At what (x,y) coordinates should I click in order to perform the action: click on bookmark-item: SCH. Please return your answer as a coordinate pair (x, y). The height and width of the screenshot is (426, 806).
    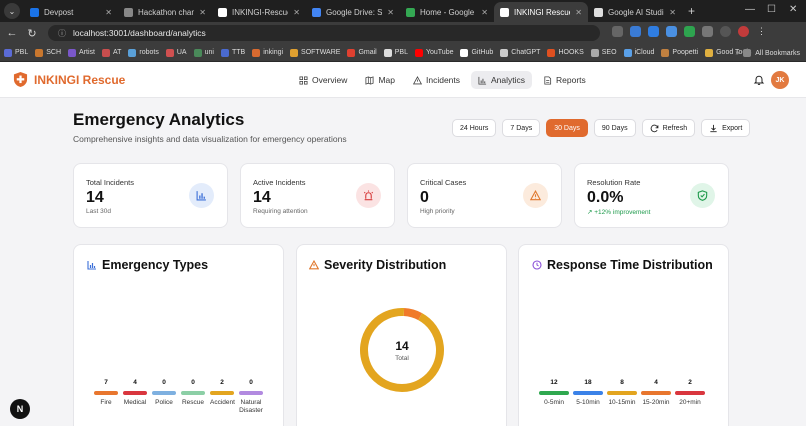
    Looking at the image, I should click on (48, 52).